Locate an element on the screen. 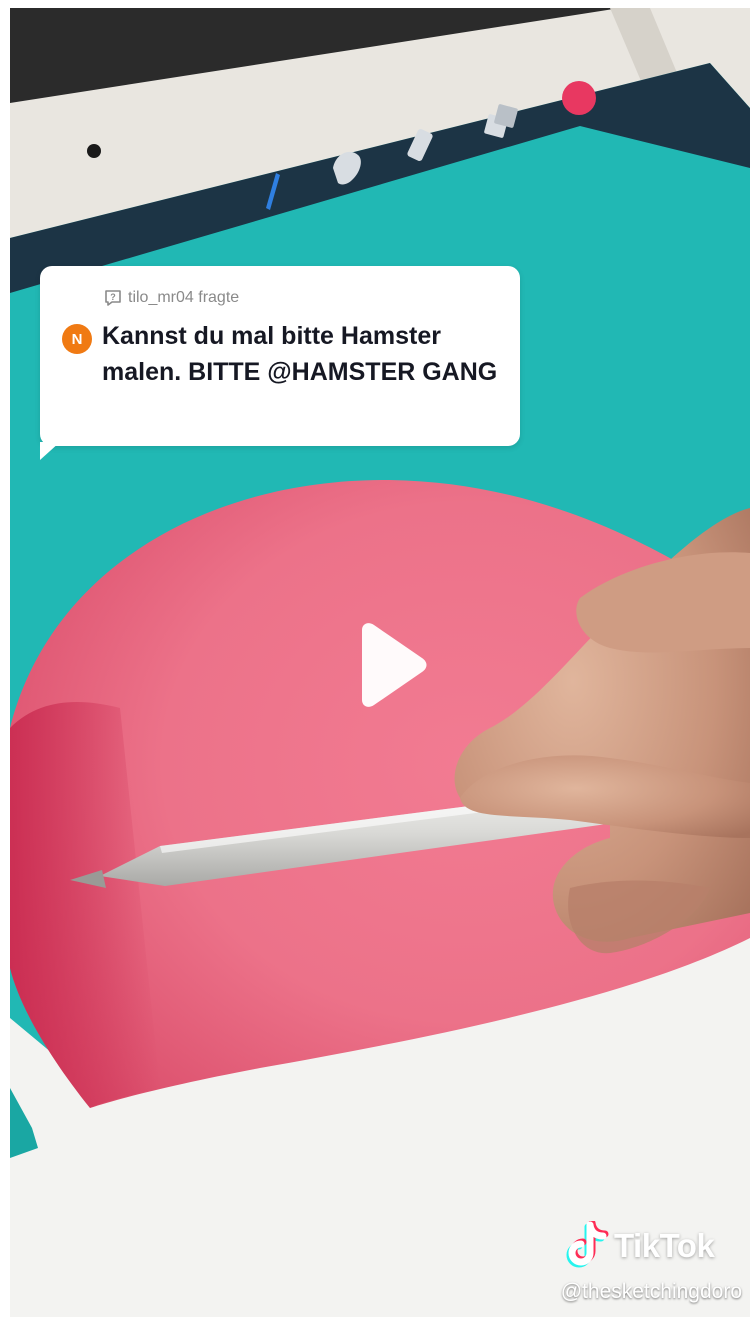 The image size is (750, 1317). tiktok-logo: TikTok is located at coordinates (640, 1246).